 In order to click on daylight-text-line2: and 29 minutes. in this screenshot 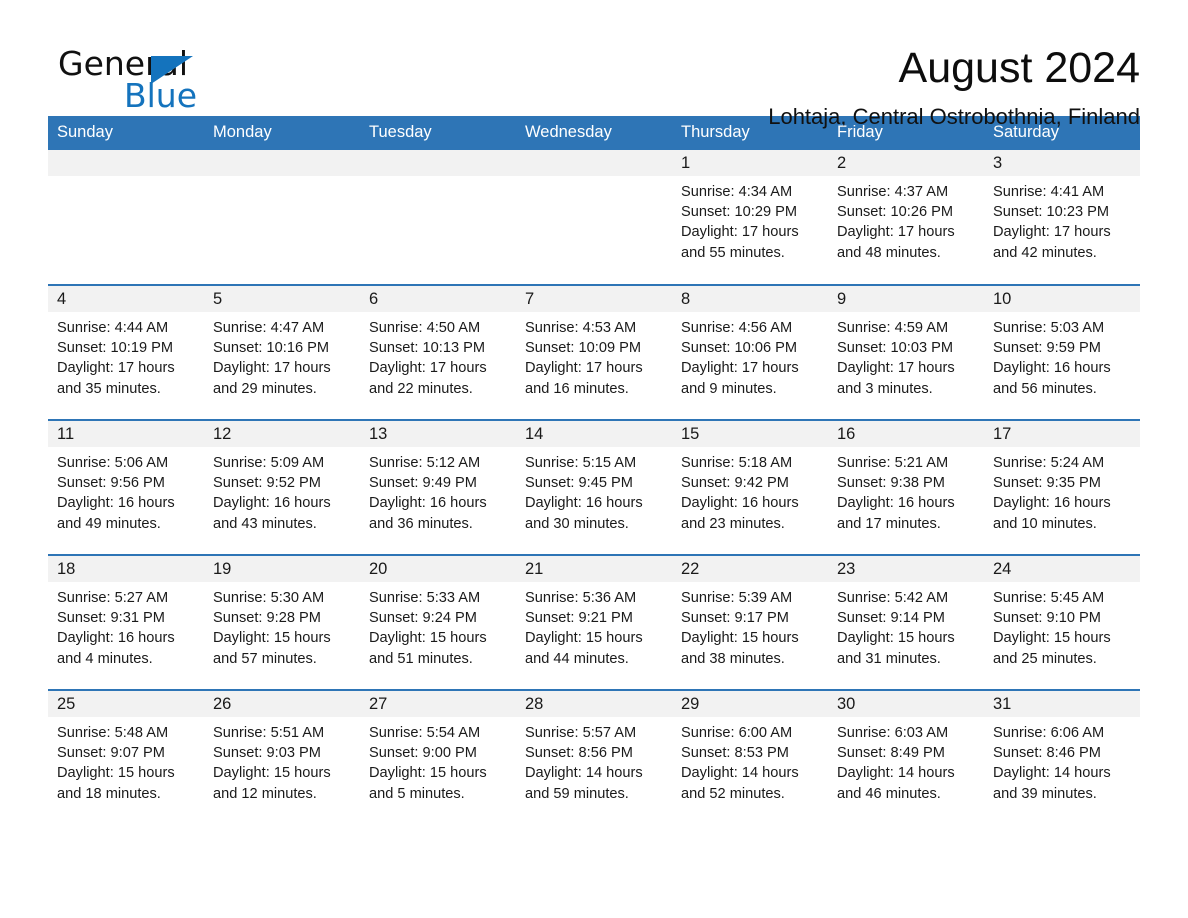, I will do `click(265, 388)`.